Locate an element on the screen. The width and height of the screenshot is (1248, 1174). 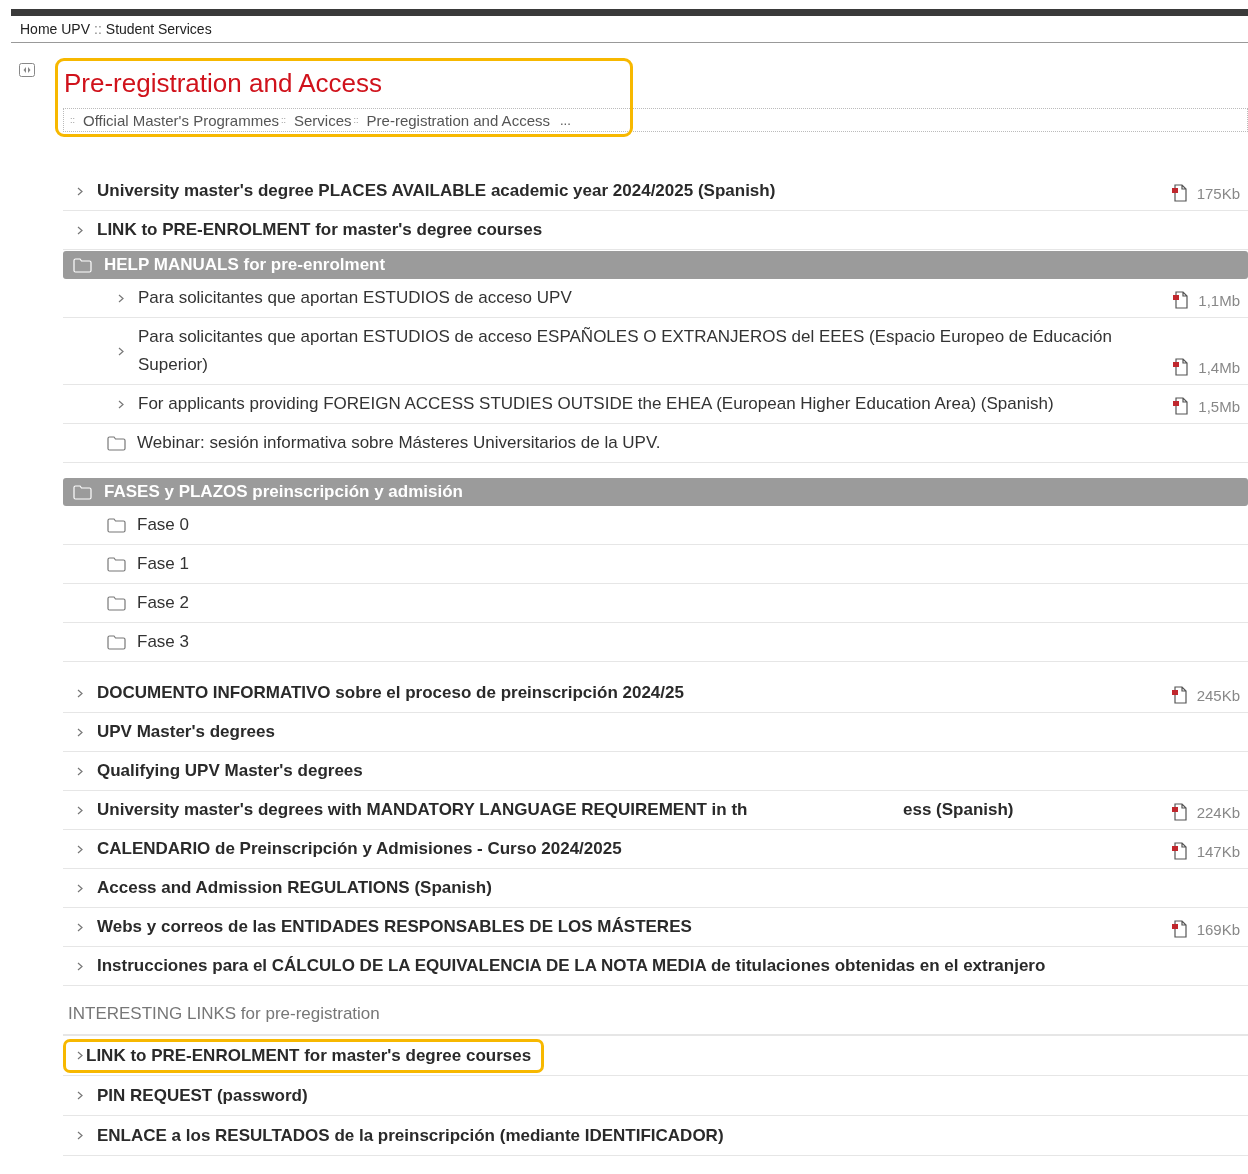
document-link: LINK to PRE-ENROLMENT for master's degree courses is located at coordinates (672, 230).